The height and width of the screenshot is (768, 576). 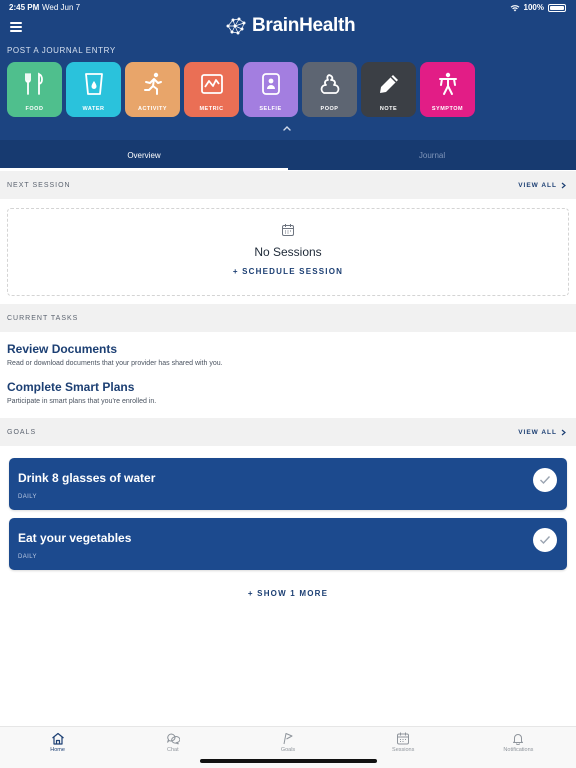 I want to click on view-all-goals-link: VIEW ALL, so click(x=542, y=432).